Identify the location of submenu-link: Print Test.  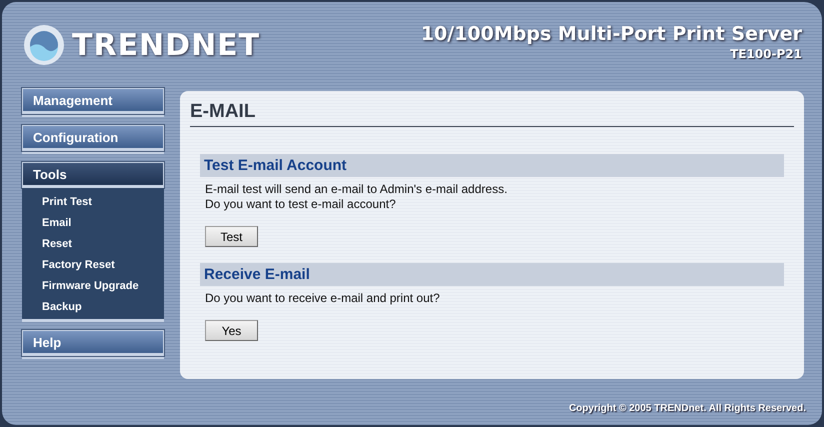
(103, 202).